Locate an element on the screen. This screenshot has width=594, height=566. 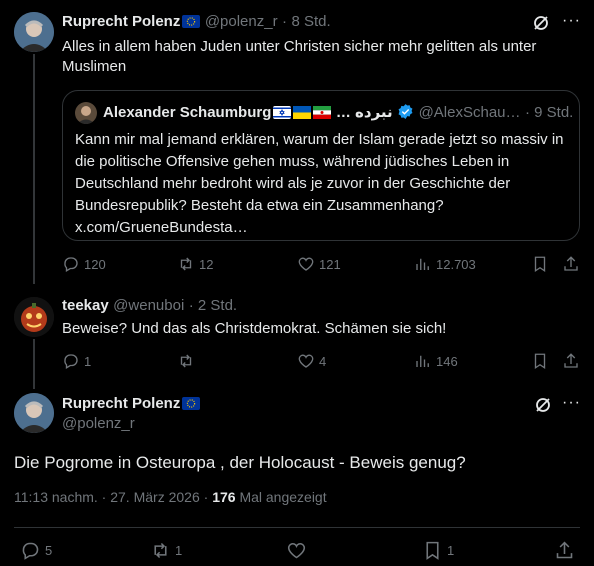
quote-time: · 9 Std. is located at coordinates (549, 112).